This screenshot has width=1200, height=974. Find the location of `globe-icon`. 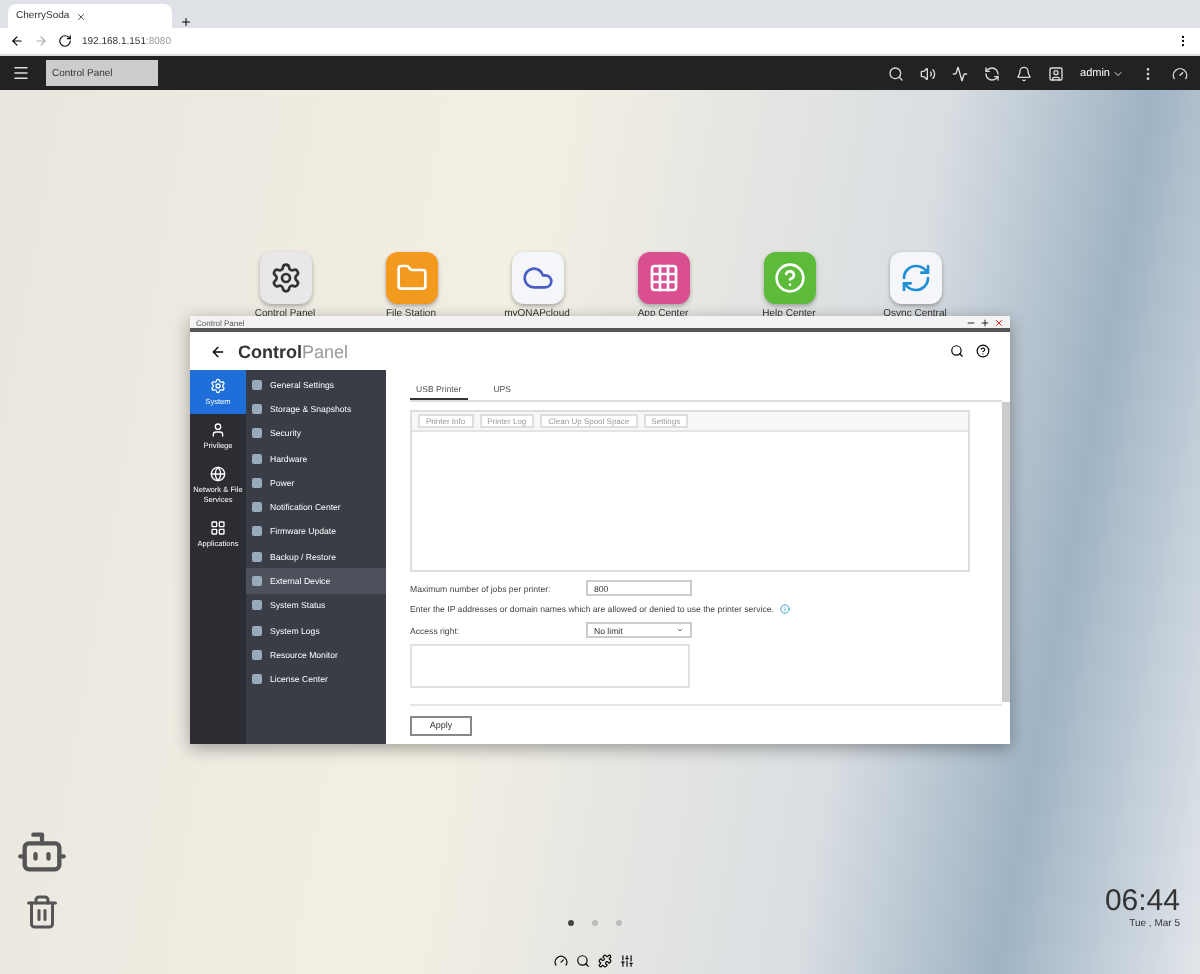

globe-icon is located at coordinates (218, 474).